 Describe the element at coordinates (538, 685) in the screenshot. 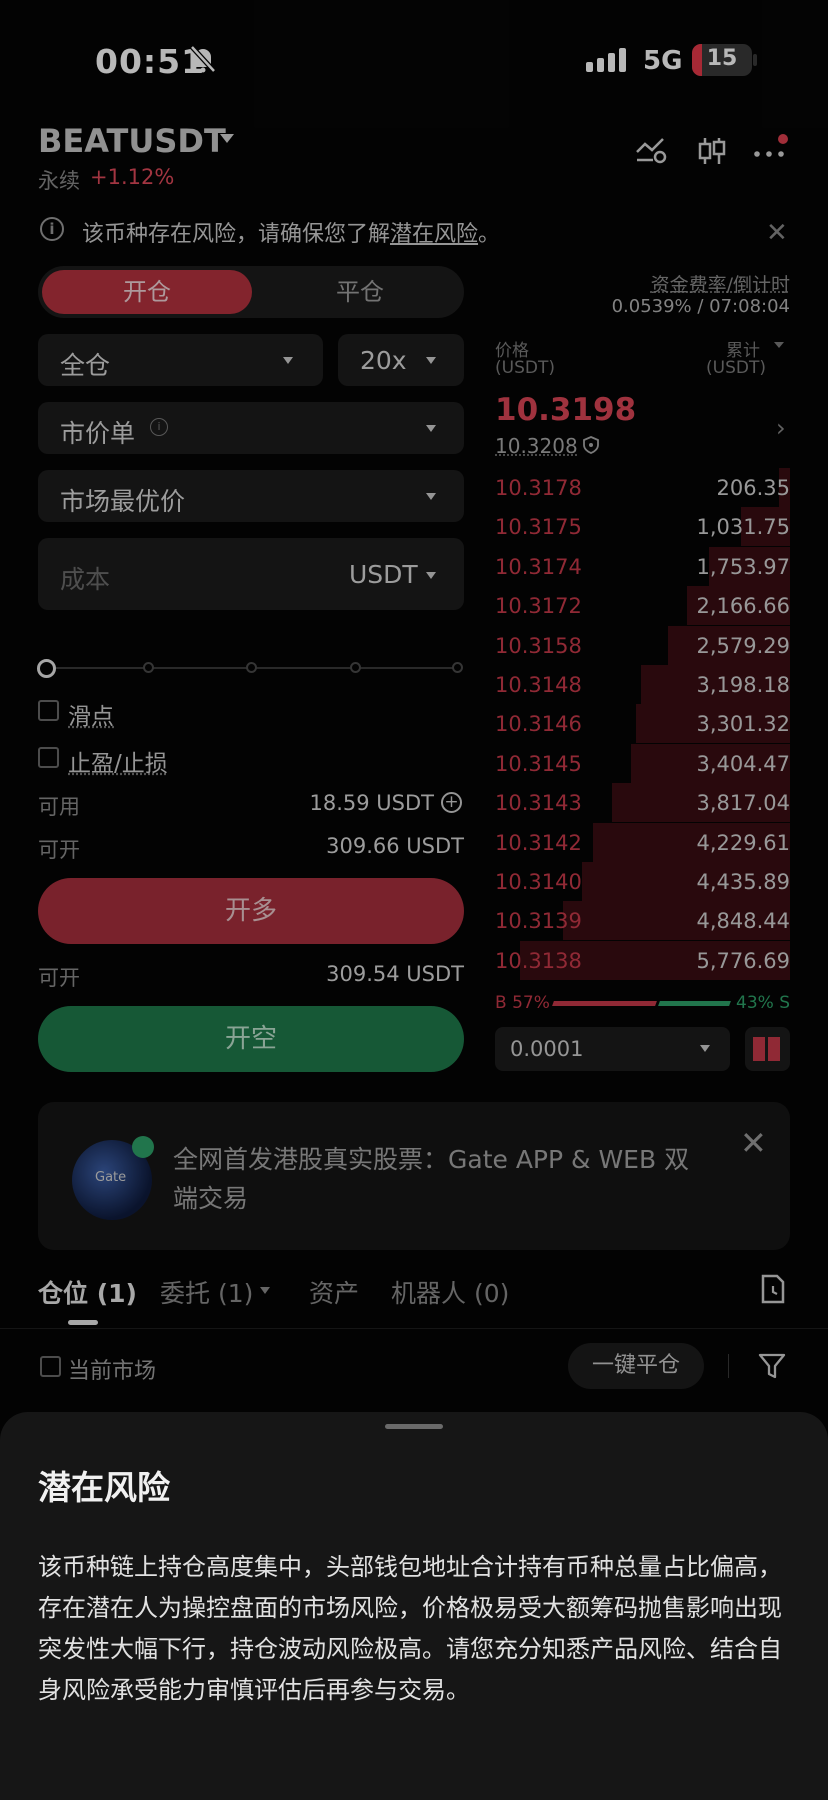

I see `ask-price: 10.3148` at that location.